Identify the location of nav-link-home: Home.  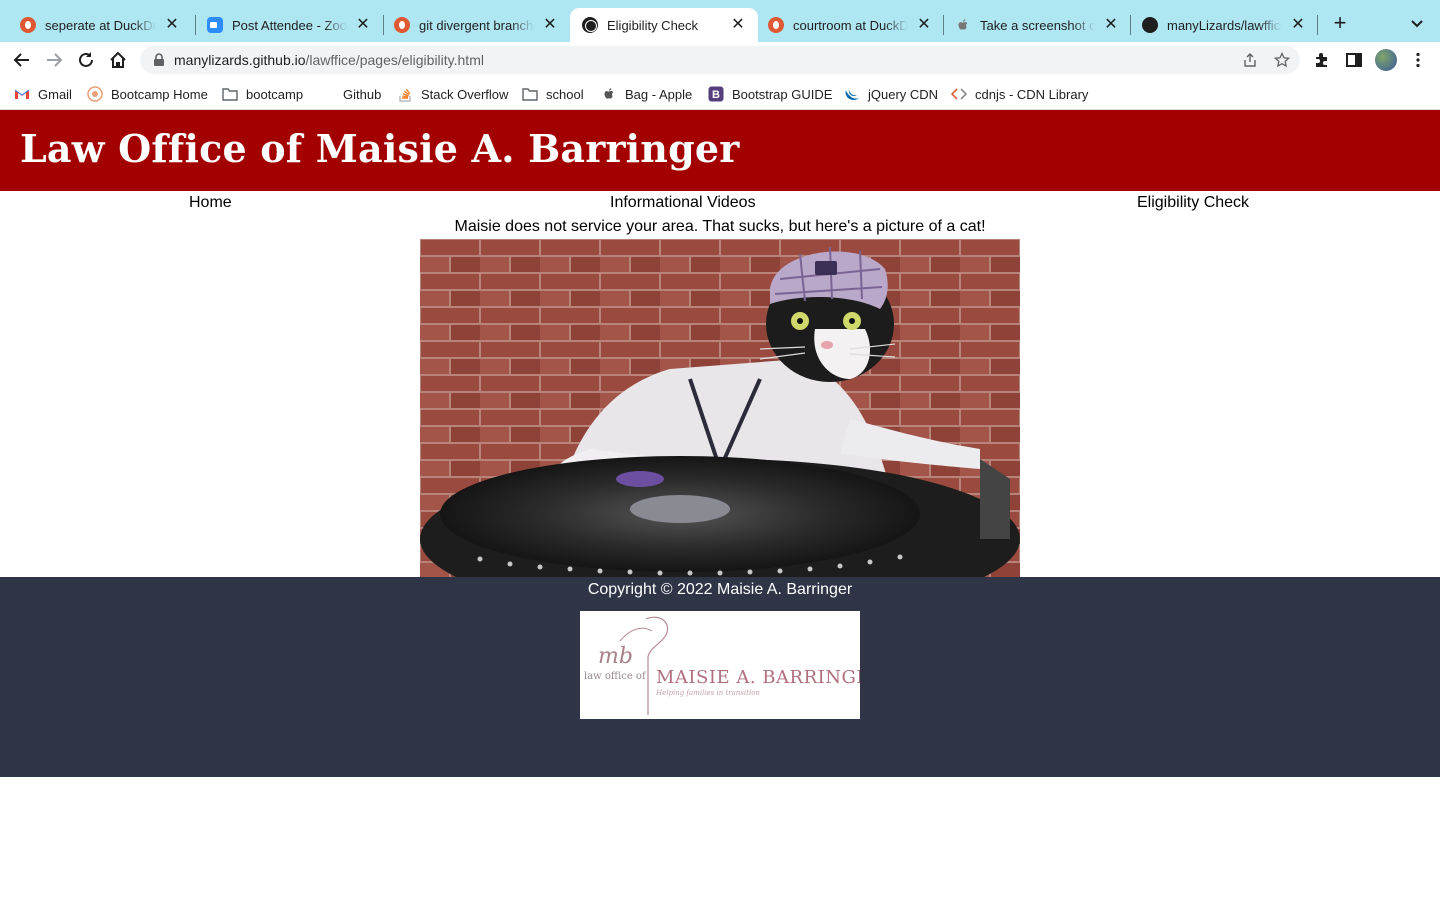
(210, 203).